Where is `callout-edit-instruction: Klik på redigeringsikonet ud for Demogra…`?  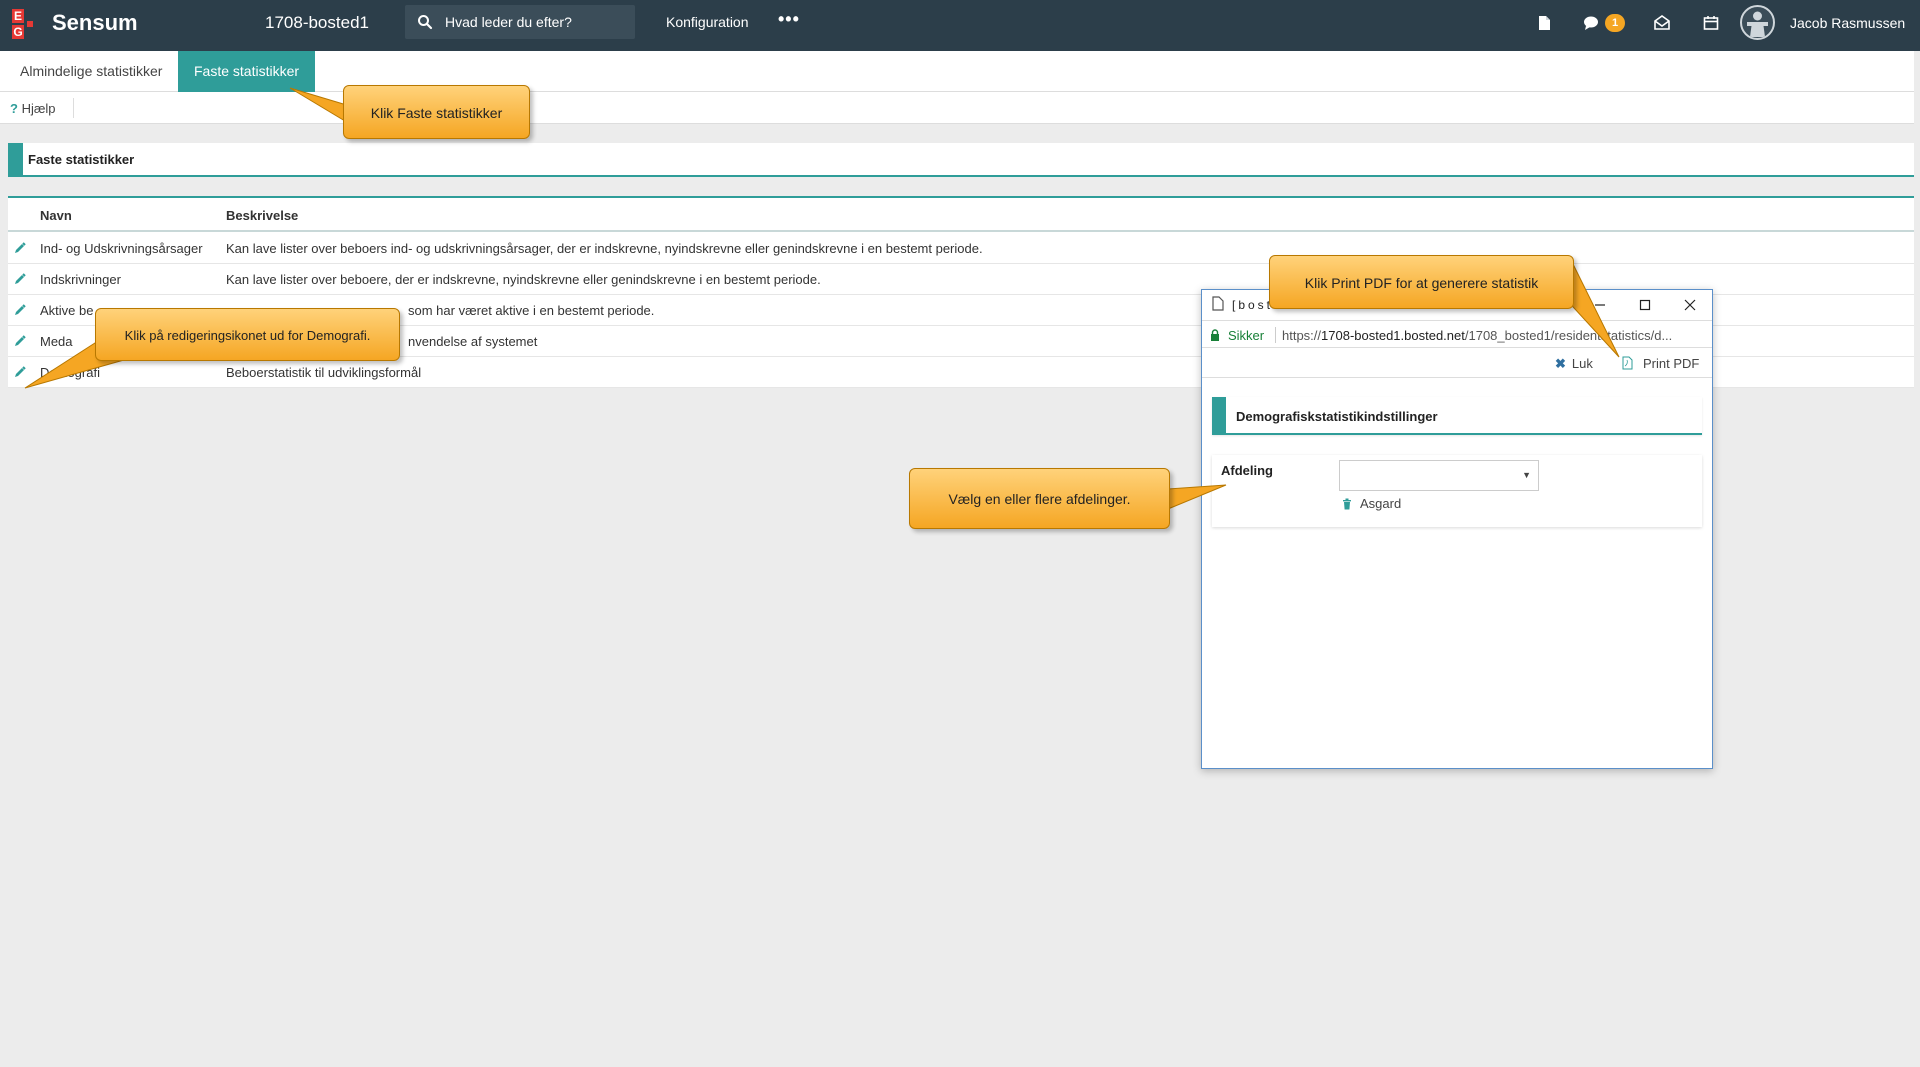
callout-edit-instruction: Klik på redigeringsikonet ud for Demogra… is located at coordinates (247, 334).